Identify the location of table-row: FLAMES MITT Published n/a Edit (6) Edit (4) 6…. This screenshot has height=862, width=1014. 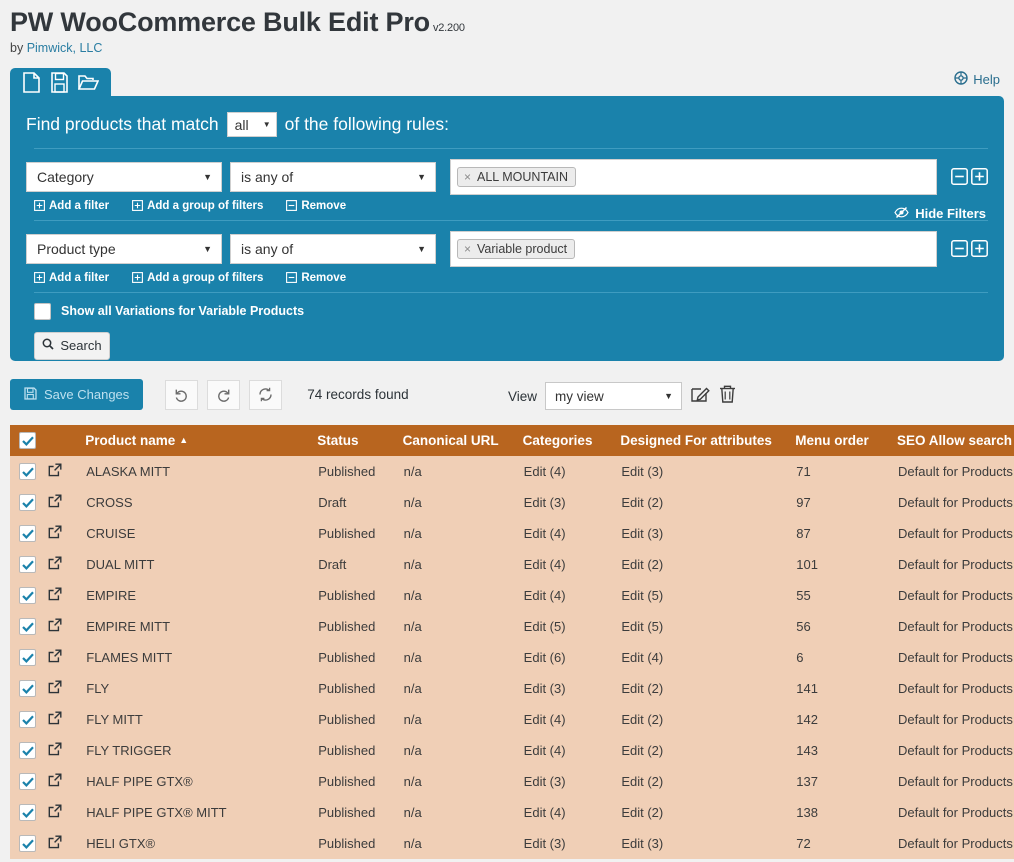
(512, 657).